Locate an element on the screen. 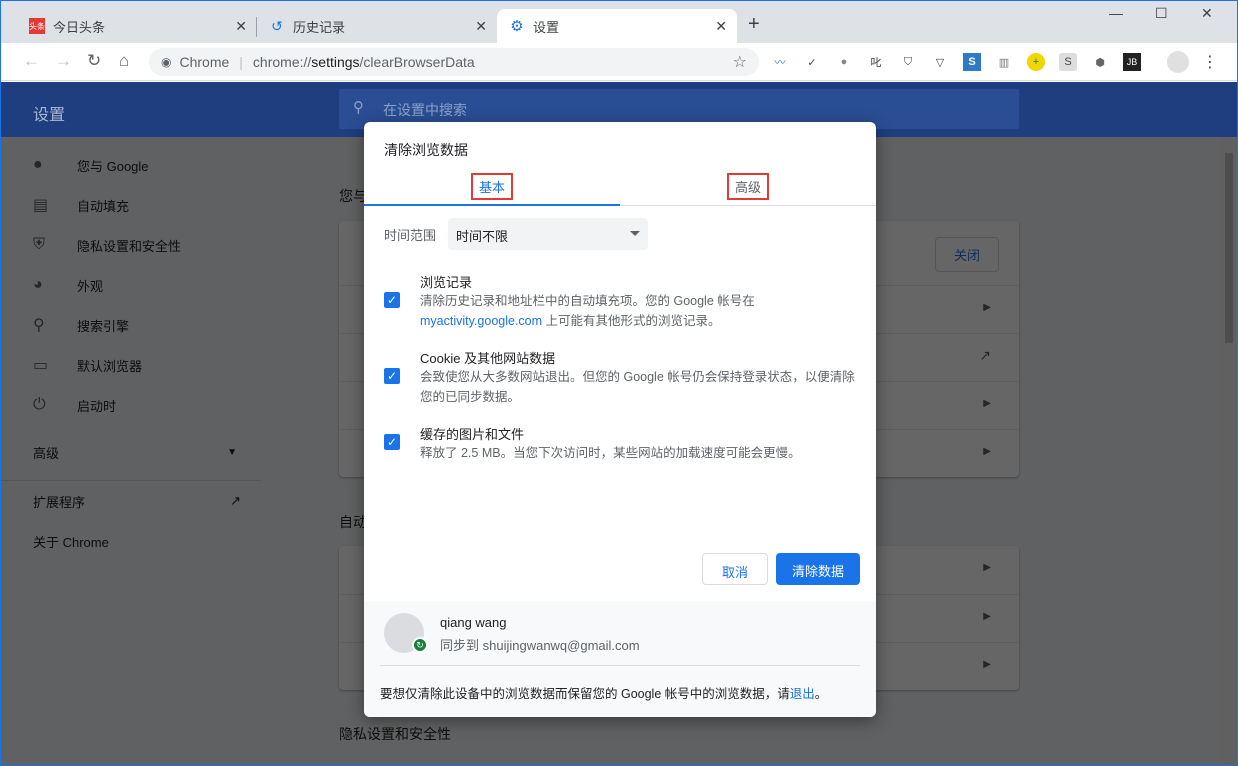  clipboard-icon: ▤ is located at coordinates (41, 205).